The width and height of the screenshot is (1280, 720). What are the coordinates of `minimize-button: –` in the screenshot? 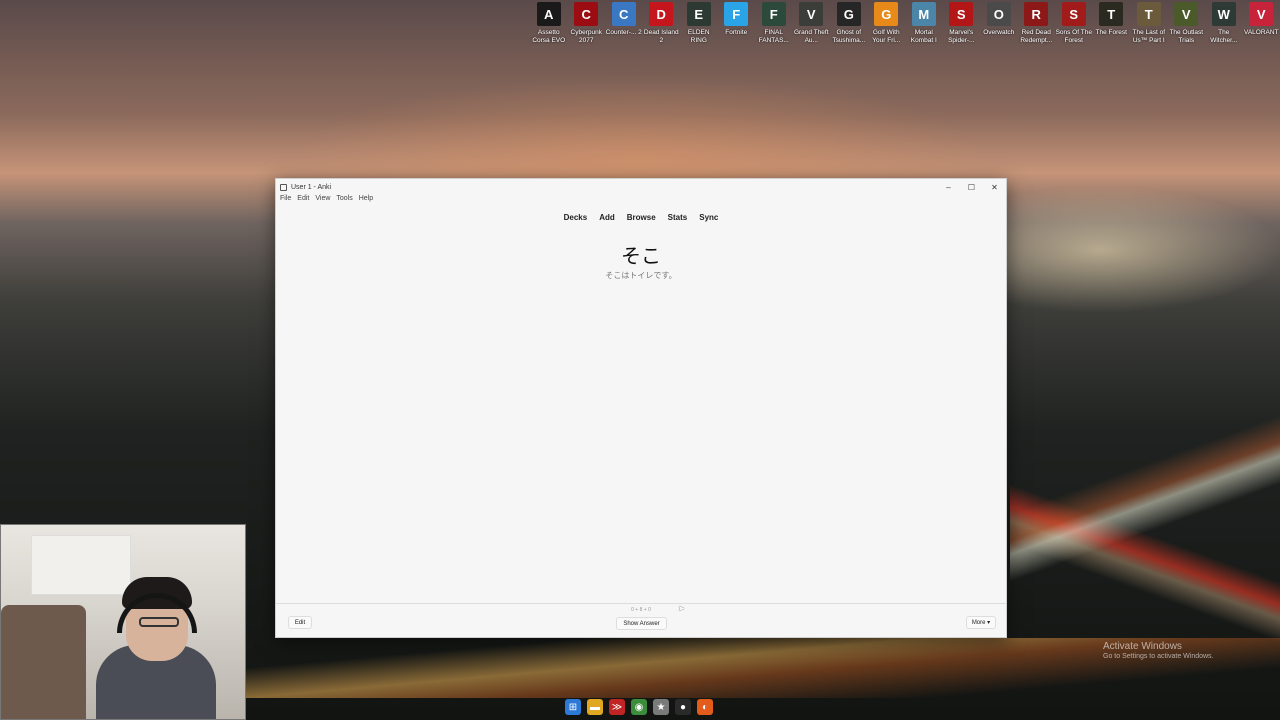 It's located at (948, 187).